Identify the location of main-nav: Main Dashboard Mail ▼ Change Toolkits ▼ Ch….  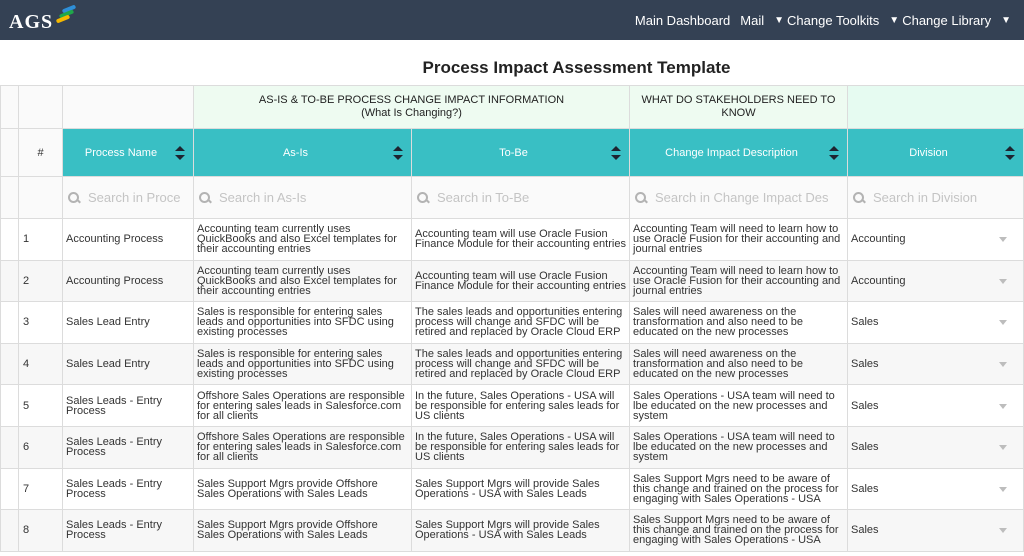
(829, 20).